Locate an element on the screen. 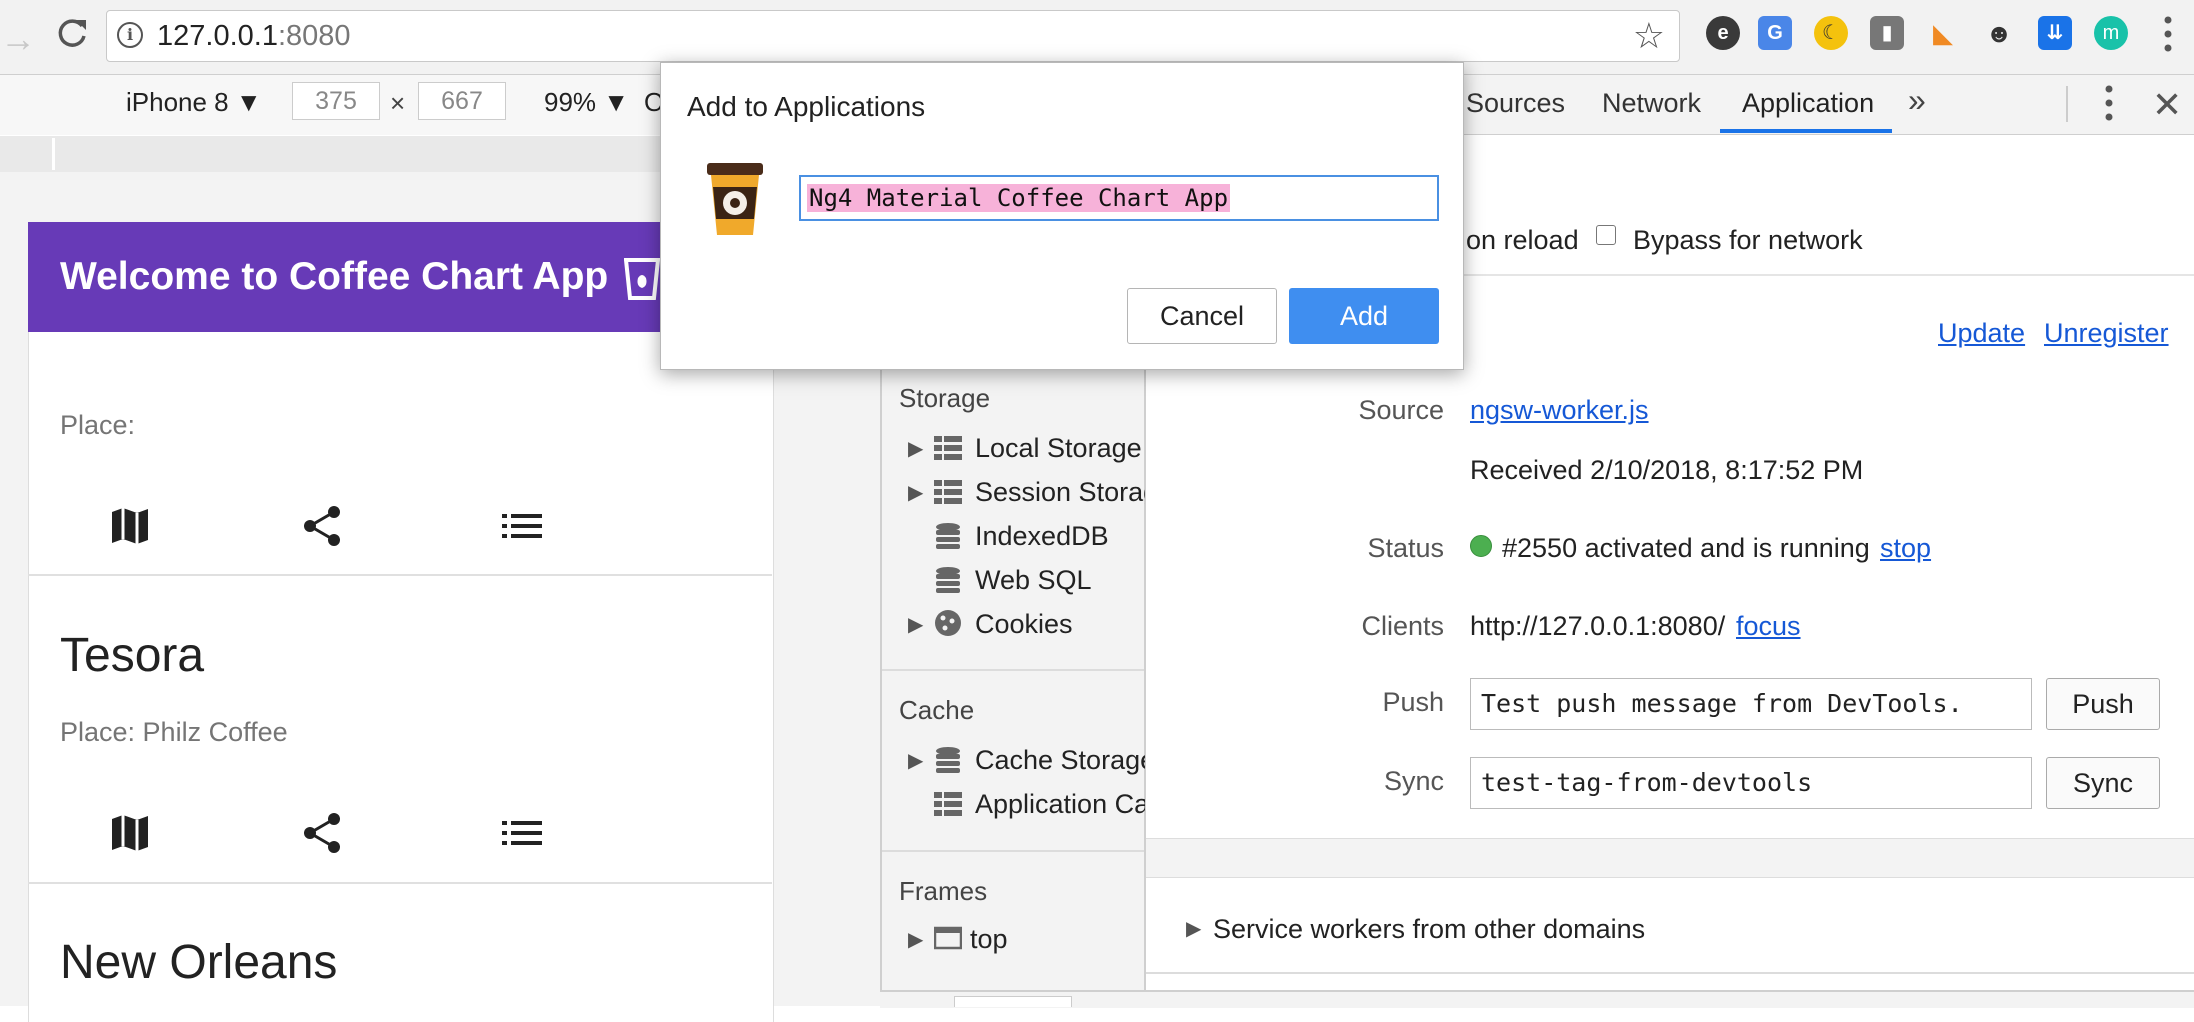 Image resolution: width=2194 pixels, height=1022 pixels. devtools-menu-icon is located at coordinates (2109, 103).